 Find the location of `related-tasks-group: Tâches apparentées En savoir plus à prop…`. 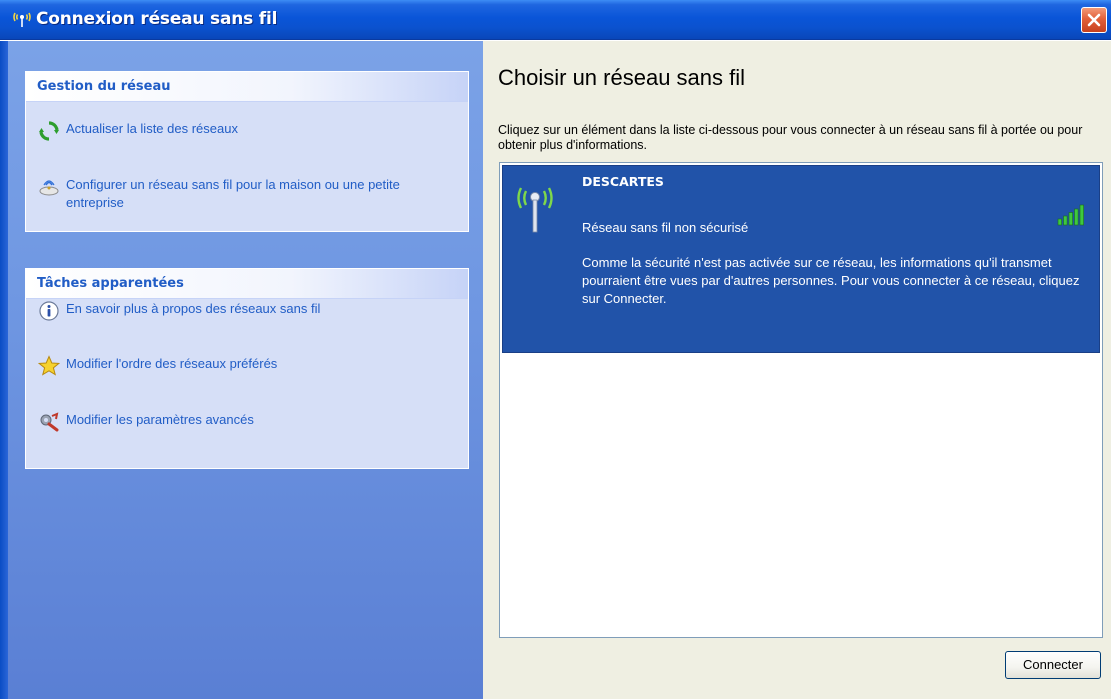

related-tasks-group: Tâches apparentées En savoir plus à prop… is located at coordinates (247, 368).